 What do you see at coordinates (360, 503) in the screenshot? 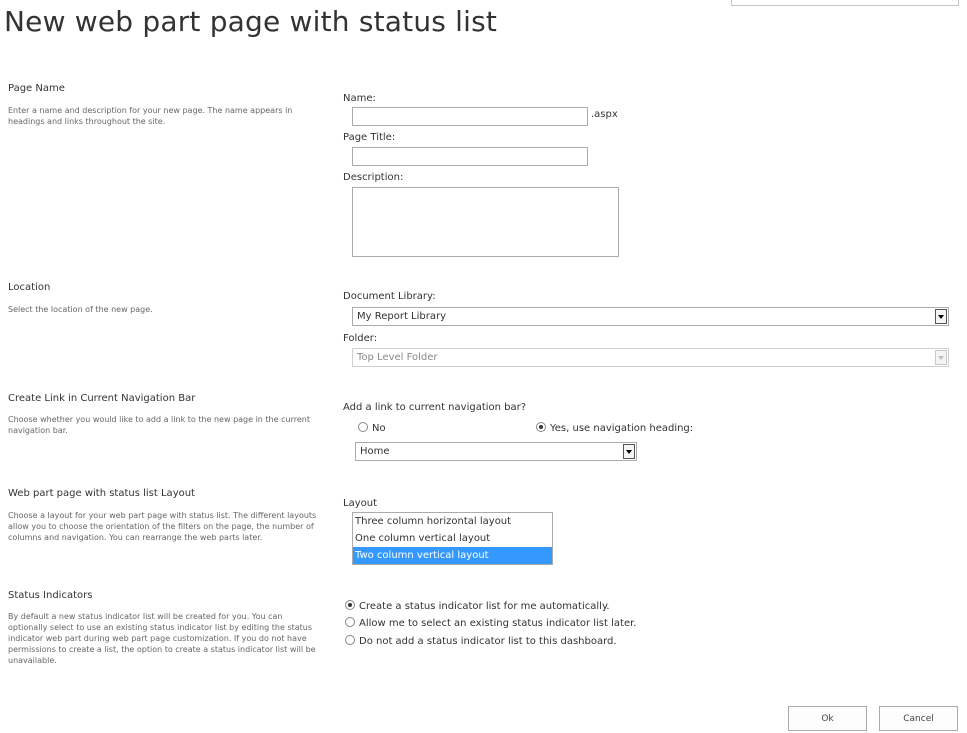
I see `layout-label: Layout` at bounding box center [360, 503].